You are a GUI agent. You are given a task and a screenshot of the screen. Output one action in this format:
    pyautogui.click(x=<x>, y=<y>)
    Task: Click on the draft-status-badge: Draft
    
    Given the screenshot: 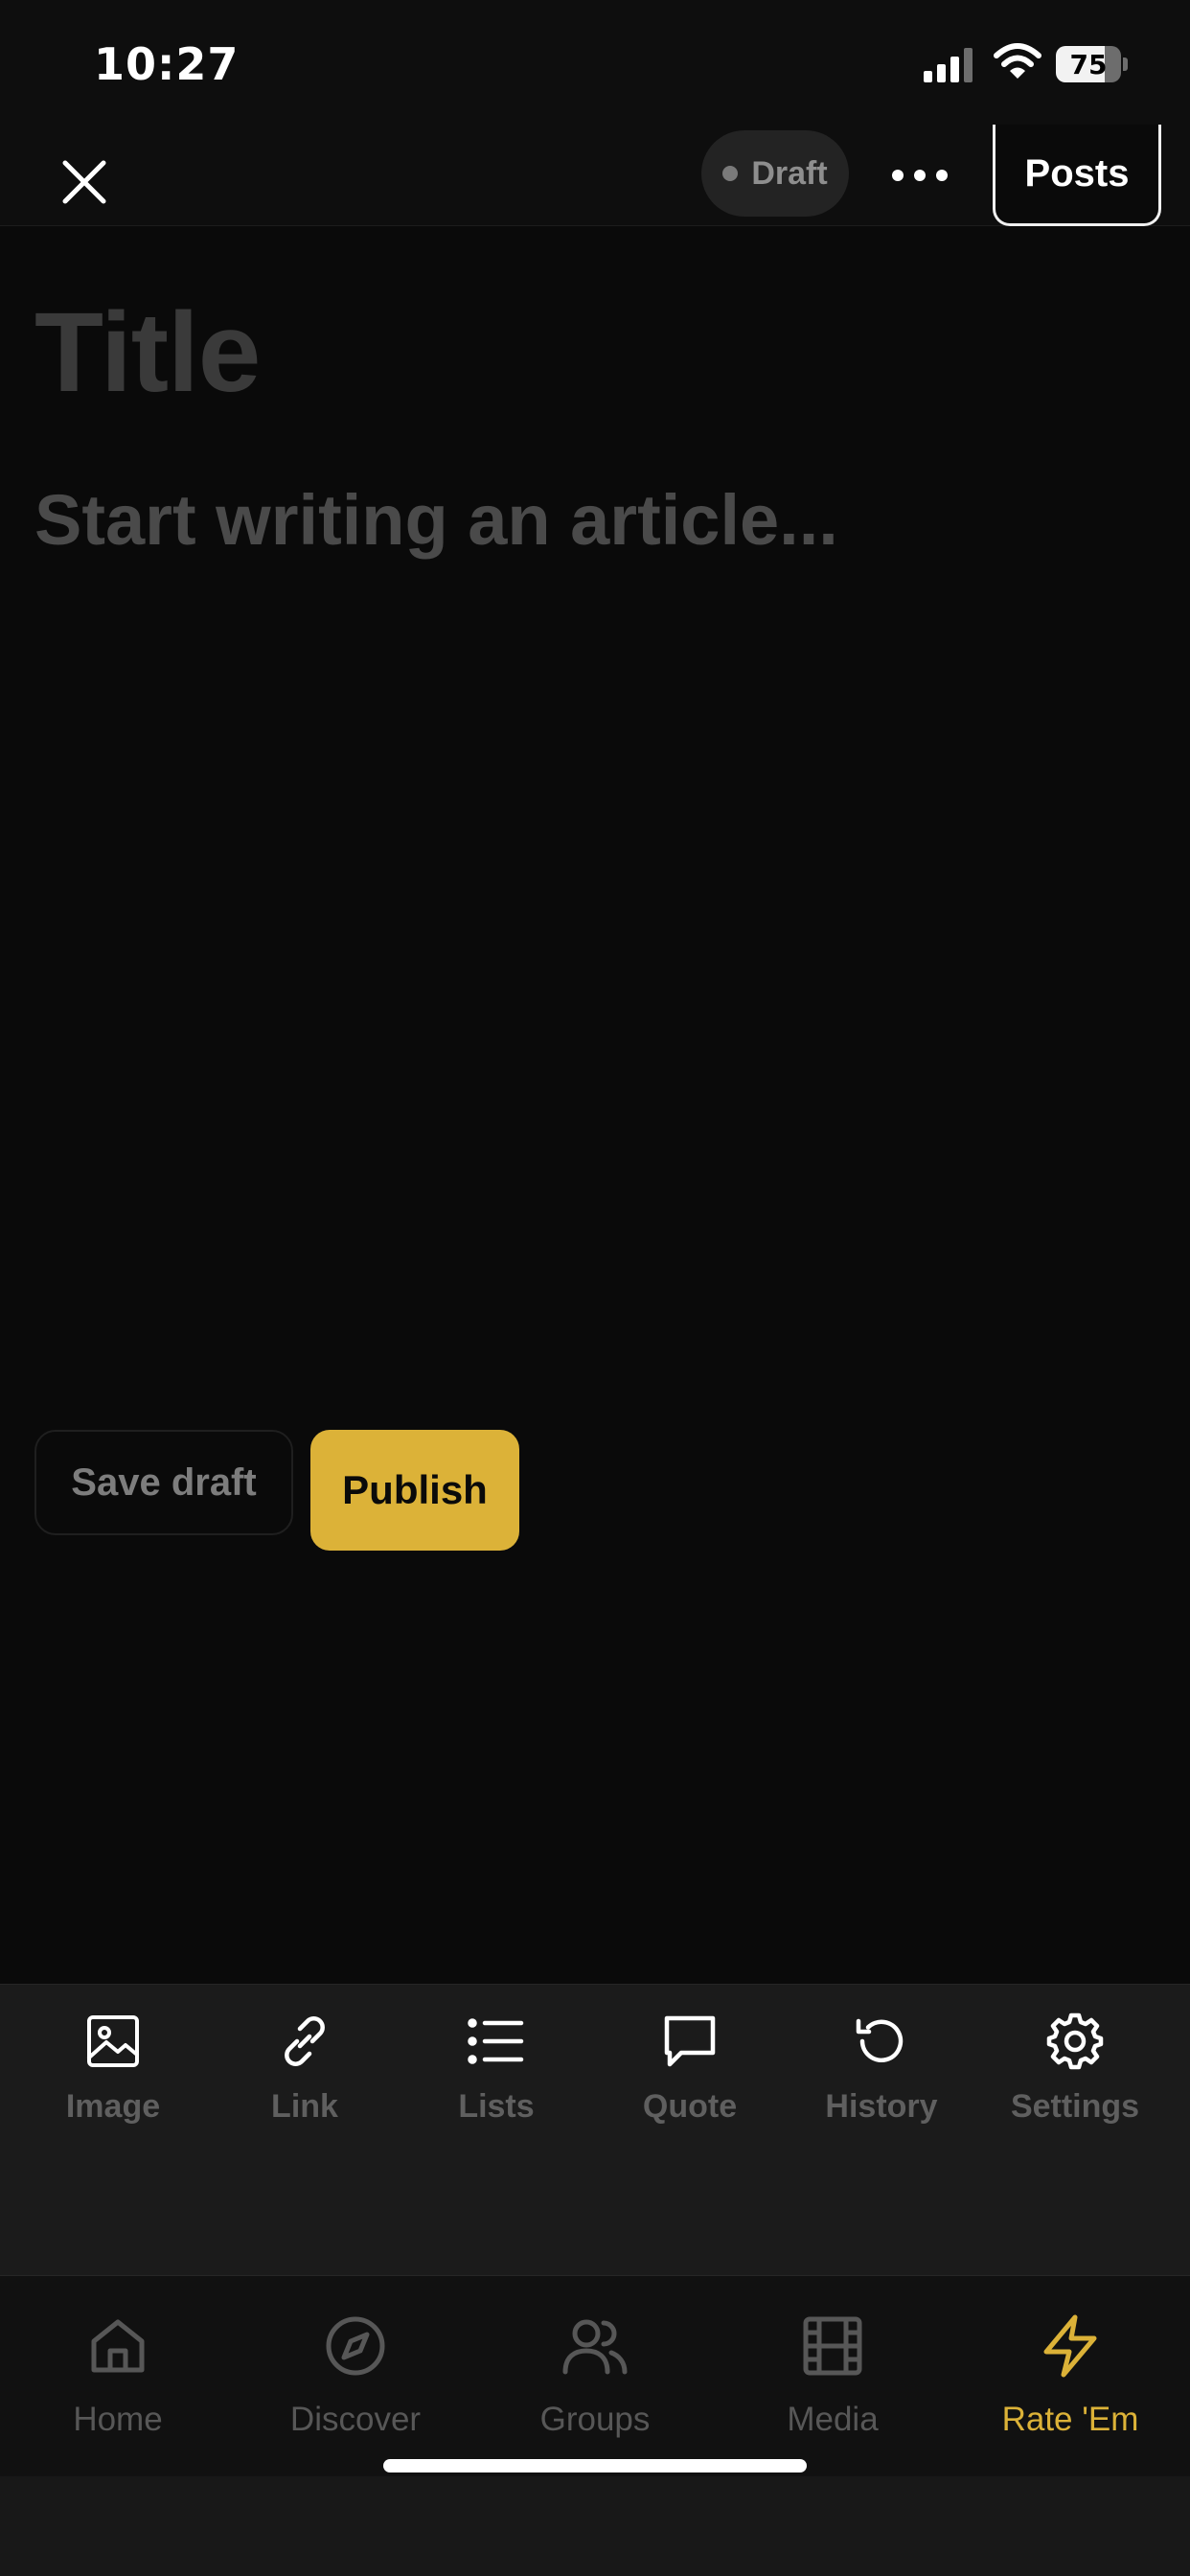 What is the action you would take?
    pyautogui.click(x=775, y=173)
    